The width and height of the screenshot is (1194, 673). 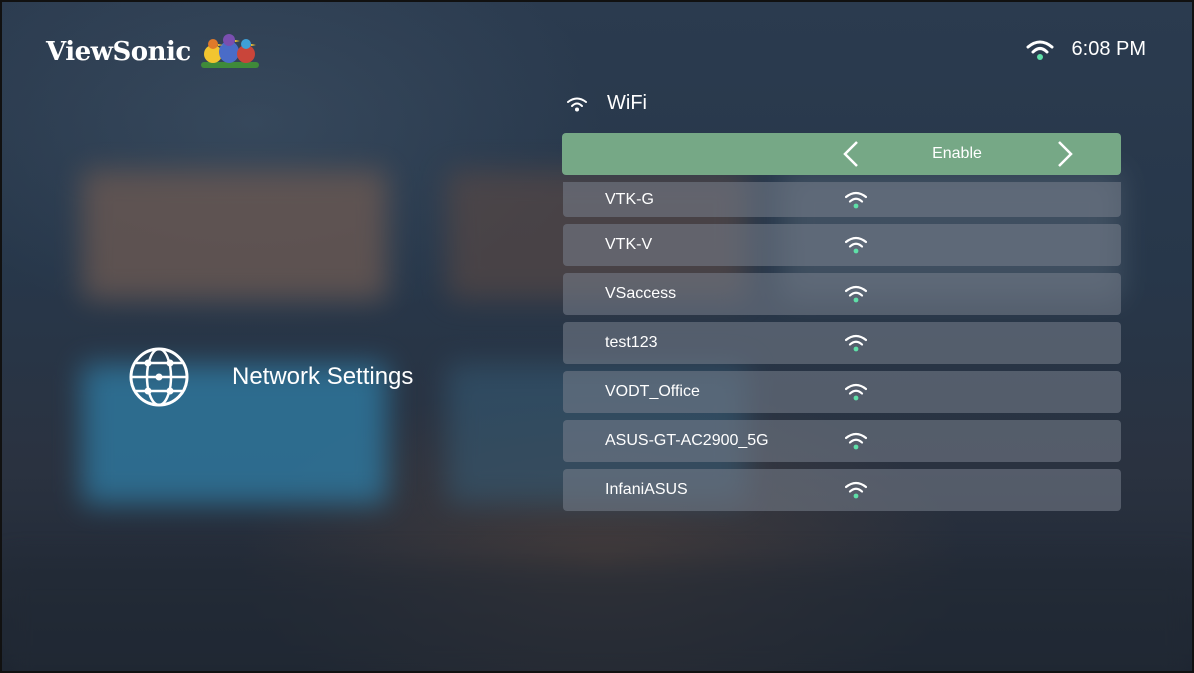 I want to click on viewsonic-birds-logo-icon, so click(x=229, y=51).